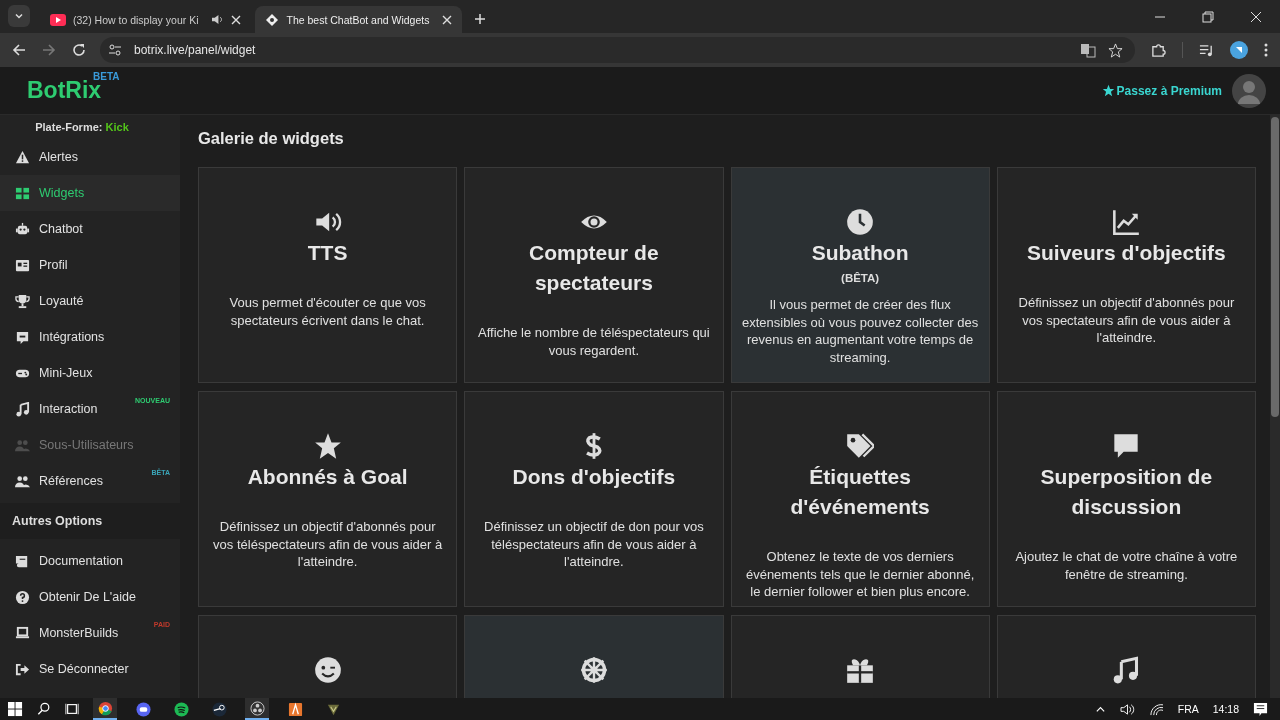 Image resolution: width=1280 pixels, height=720 pixels. Describe the element at coordinates (1126, 565) in the screenshot. I see `card-description: Ajoutez le chat de votre chaîne à votre fenêtre de streaming.` at that location.